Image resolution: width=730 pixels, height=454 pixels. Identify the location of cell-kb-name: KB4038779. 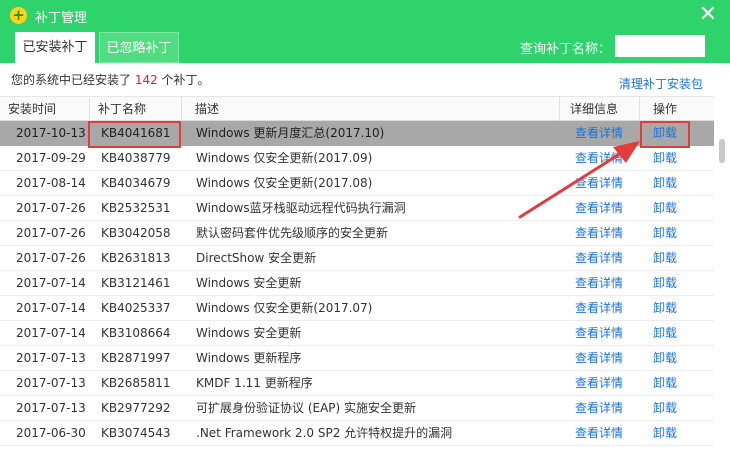
(136, 158).